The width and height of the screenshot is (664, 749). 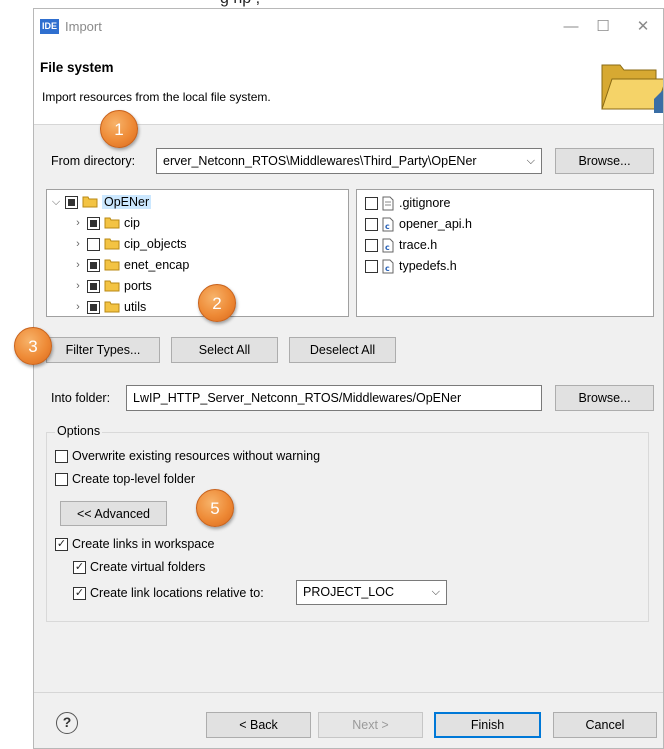 I want to click on step-badge-3: 3, so click(x=33, y=346).